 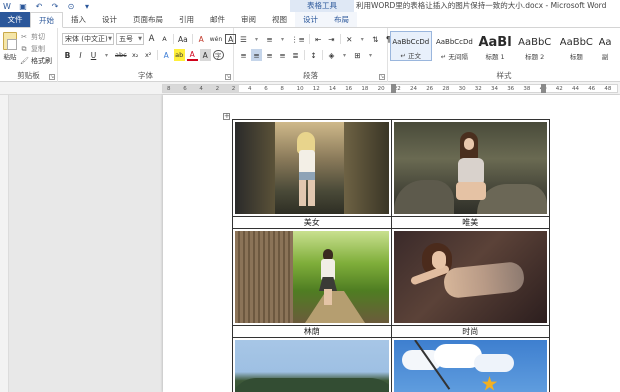 What do you see at coordinates (183, 39) in the screenshot?
I see `change-case-button: Aa` at bounding box center [183, 39].